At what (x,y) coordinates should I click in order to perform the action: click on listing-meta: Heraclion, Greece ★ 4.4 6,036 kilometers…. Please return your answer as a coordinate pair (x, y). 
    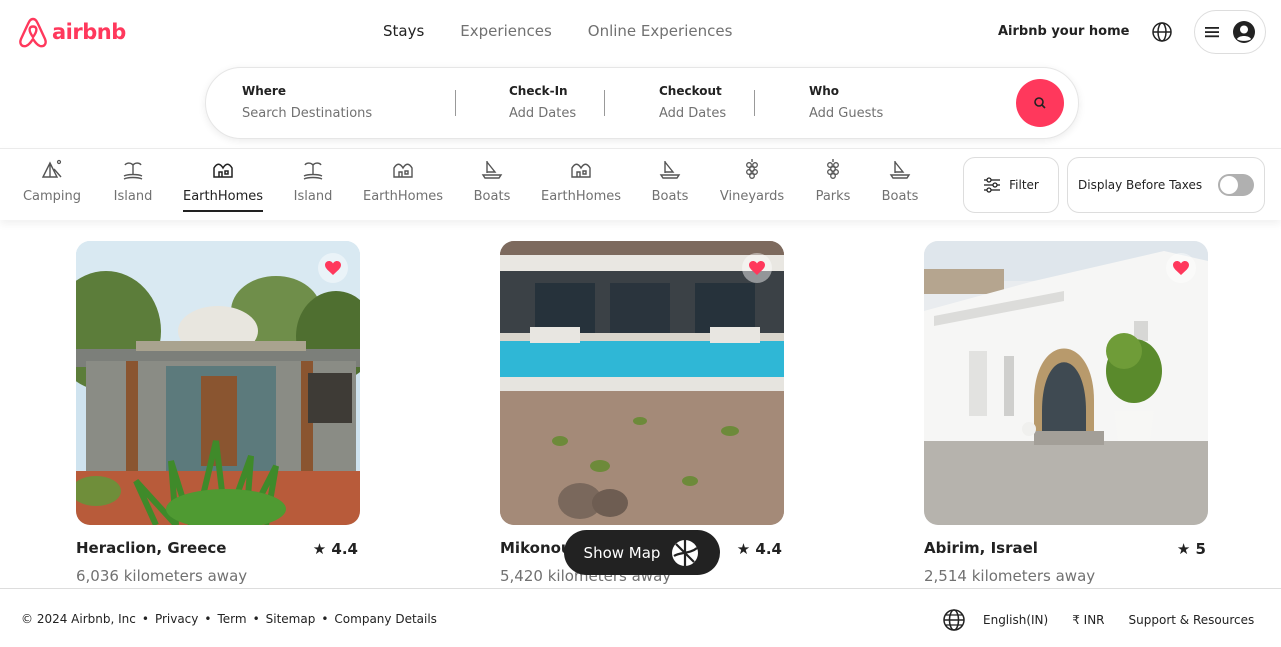
    Looking at the image, I should click on (218, 562).